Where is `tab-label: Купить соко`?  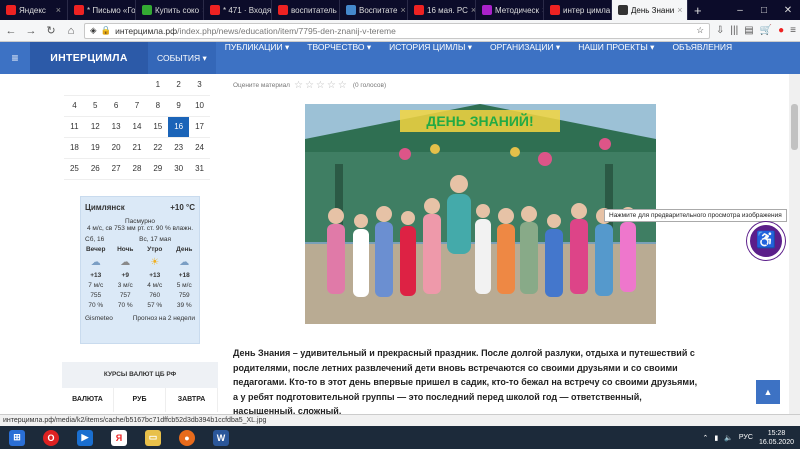
tab-label: Купить соко is located at coordinates (177, 10).